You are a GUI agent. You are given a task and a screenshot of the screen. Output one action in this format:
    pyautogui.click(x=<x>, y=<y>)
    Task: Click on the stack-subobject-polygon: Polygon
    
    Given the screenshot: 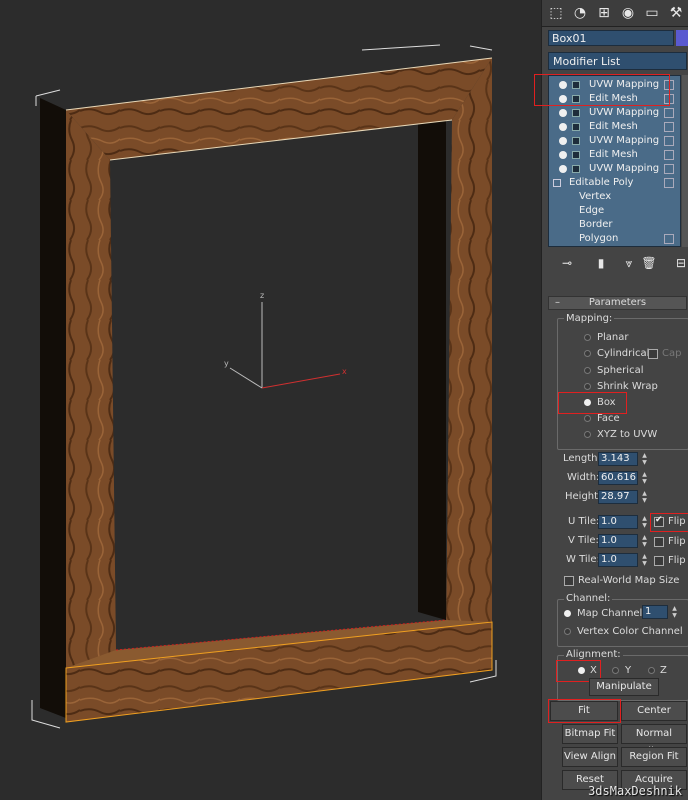 What is the action you would take?
    pyautogui.click(x=614, y=239)
    